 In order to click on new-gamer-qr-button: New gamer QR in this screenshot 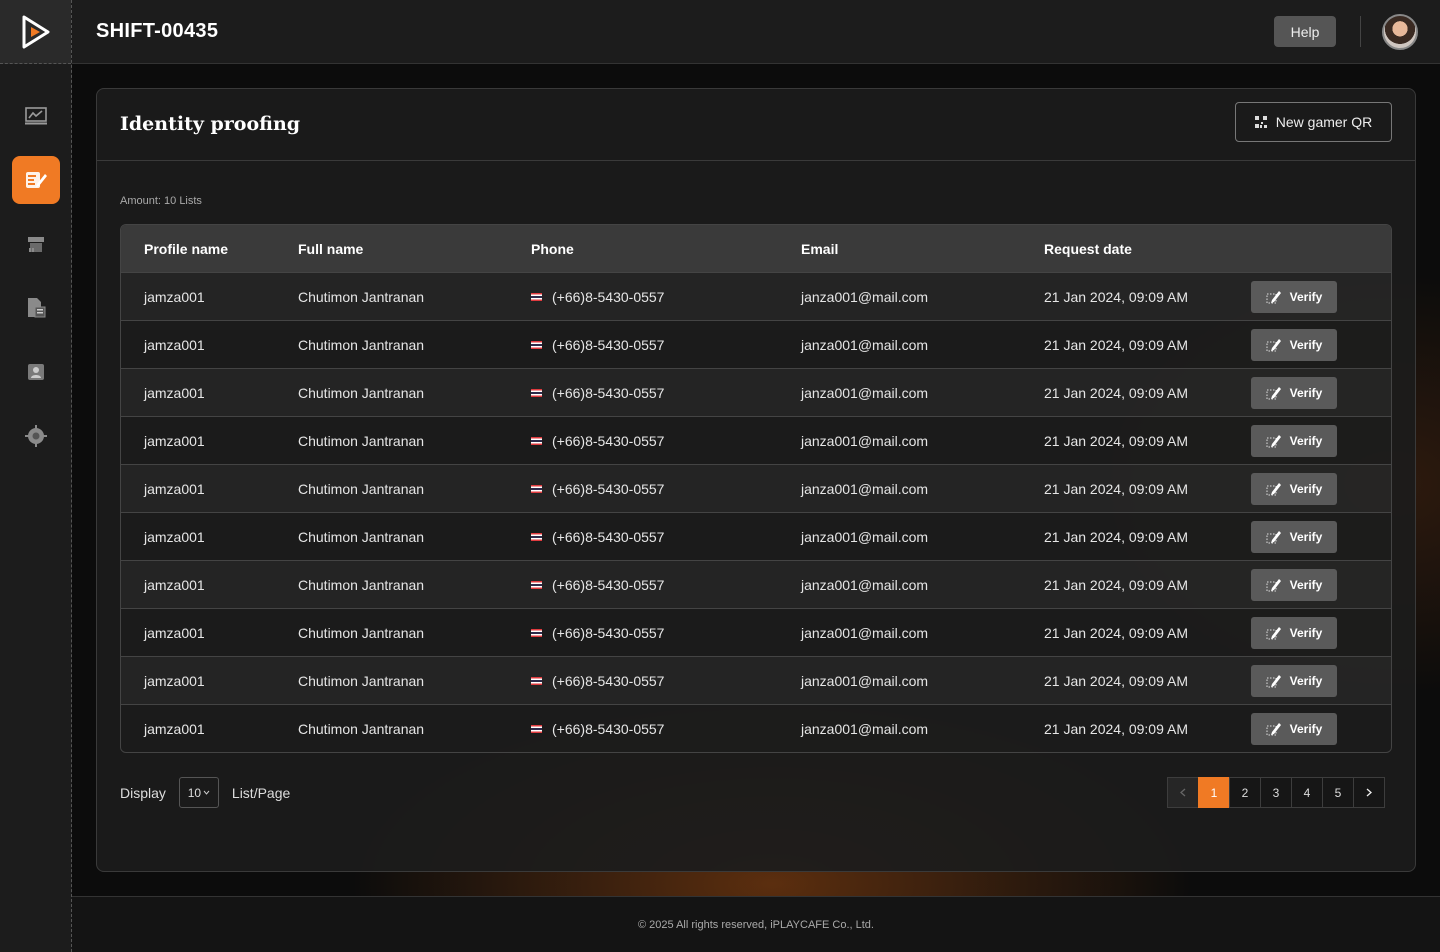, I will do `click(1313, 122)`.